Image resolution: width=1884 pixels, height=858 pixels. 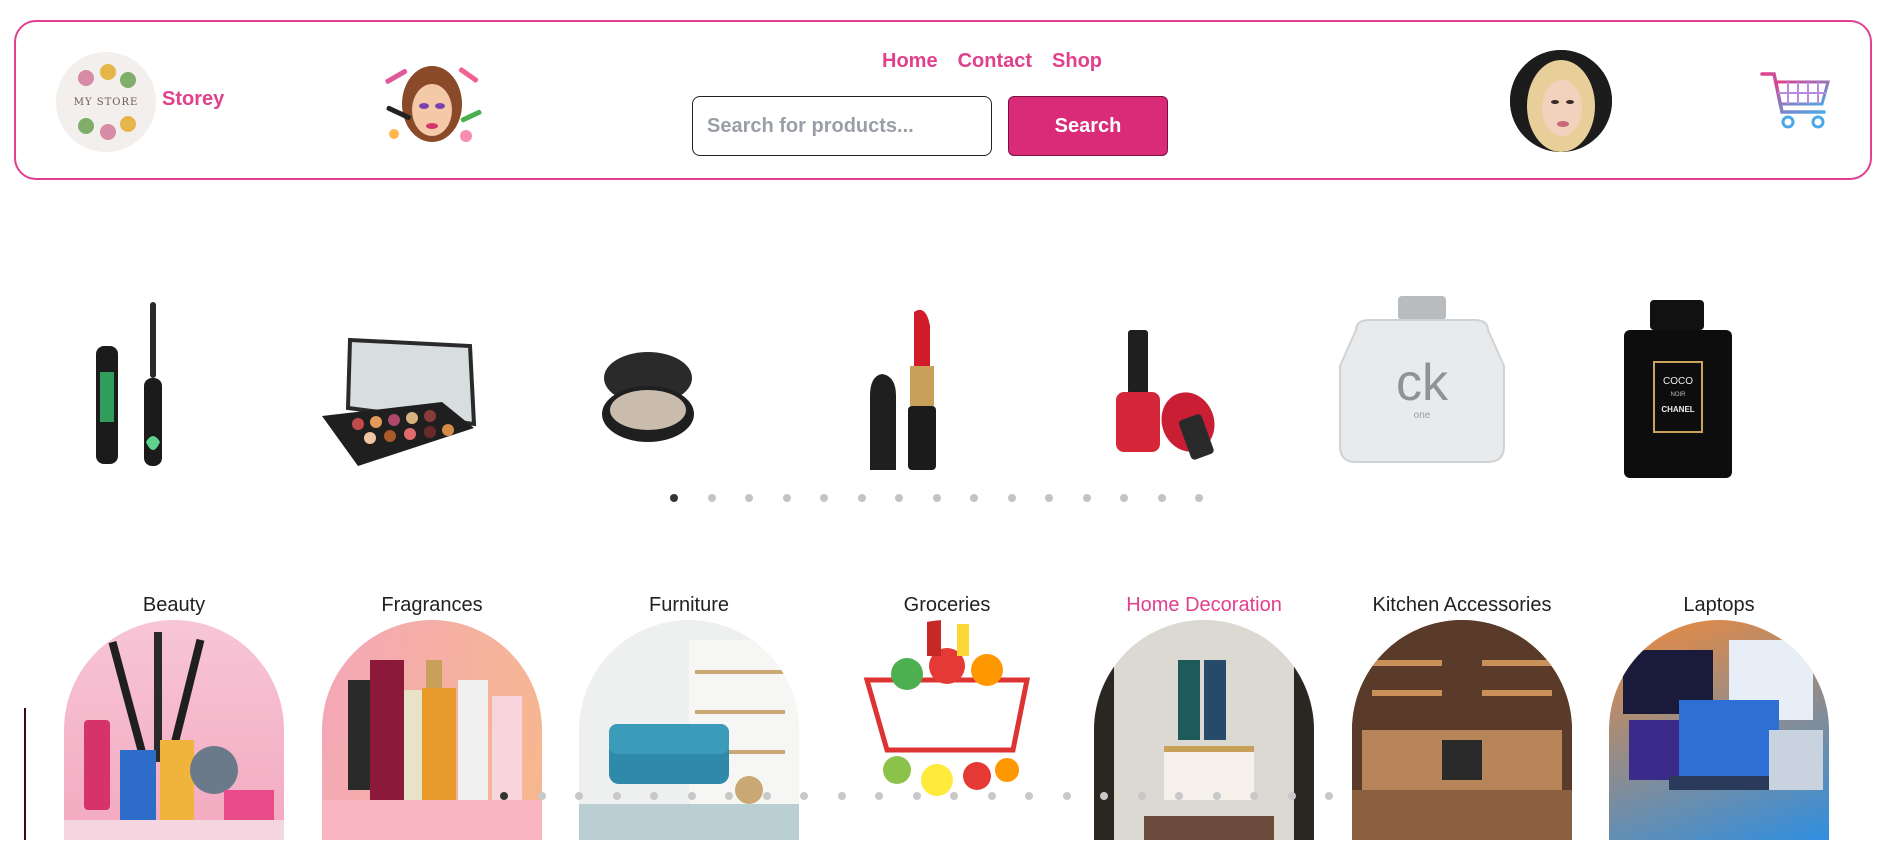 I want to click on category-image-groceries, so click(x=947, y=730).